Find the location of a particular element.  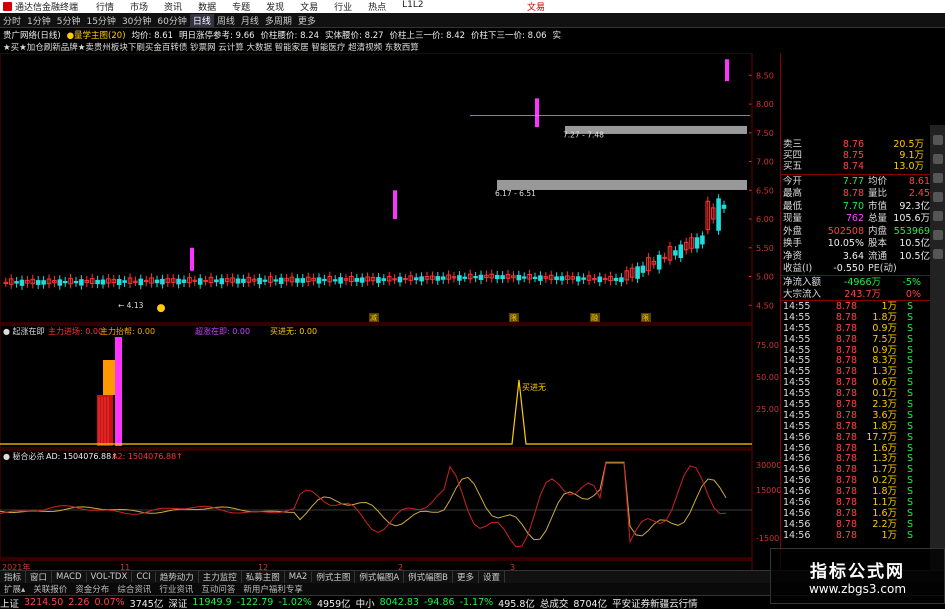

status-item: 3745亿 is located at coordinates (146, 603).